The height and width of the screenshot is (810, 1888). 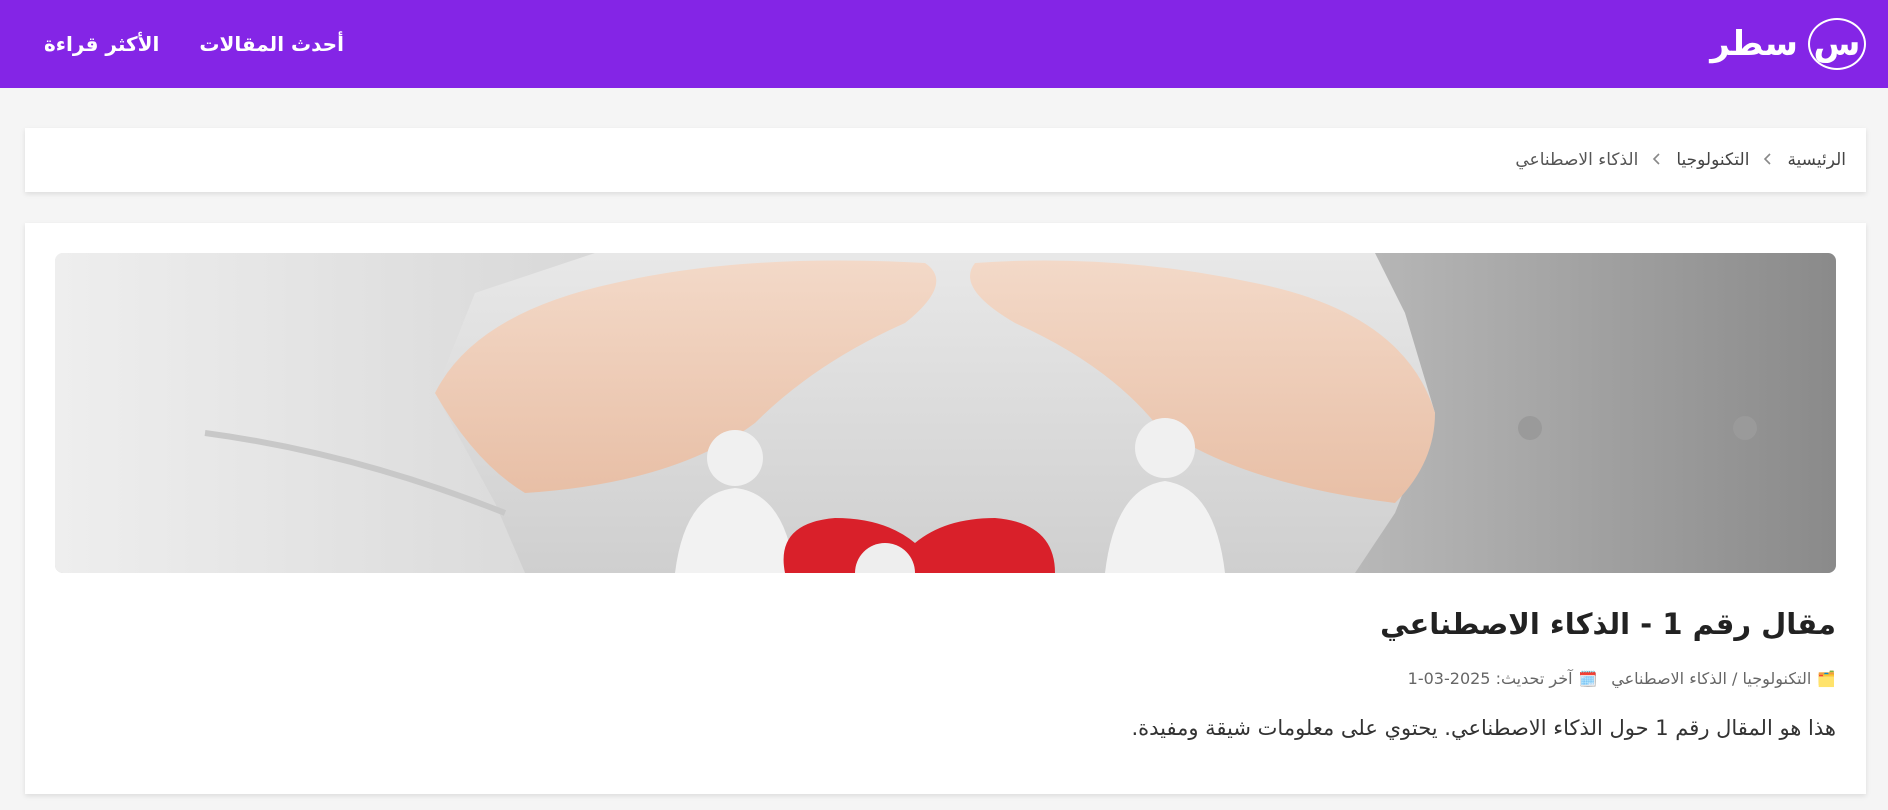 What do you see at coordinates (1816, 160) in the screenshot?
I see `breadcrumb-home: الرئيسية` at bounding box center [1816, 160].